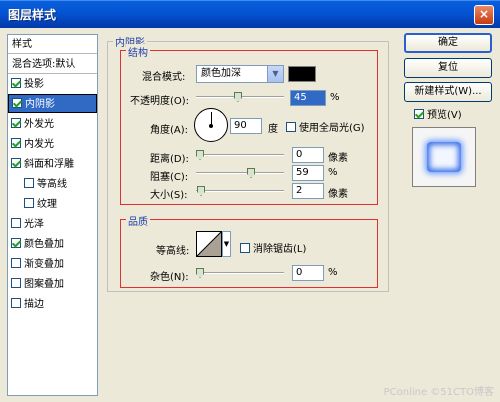 The image size is (500, 402). I want to click on distance-slider, so click(240, 155).